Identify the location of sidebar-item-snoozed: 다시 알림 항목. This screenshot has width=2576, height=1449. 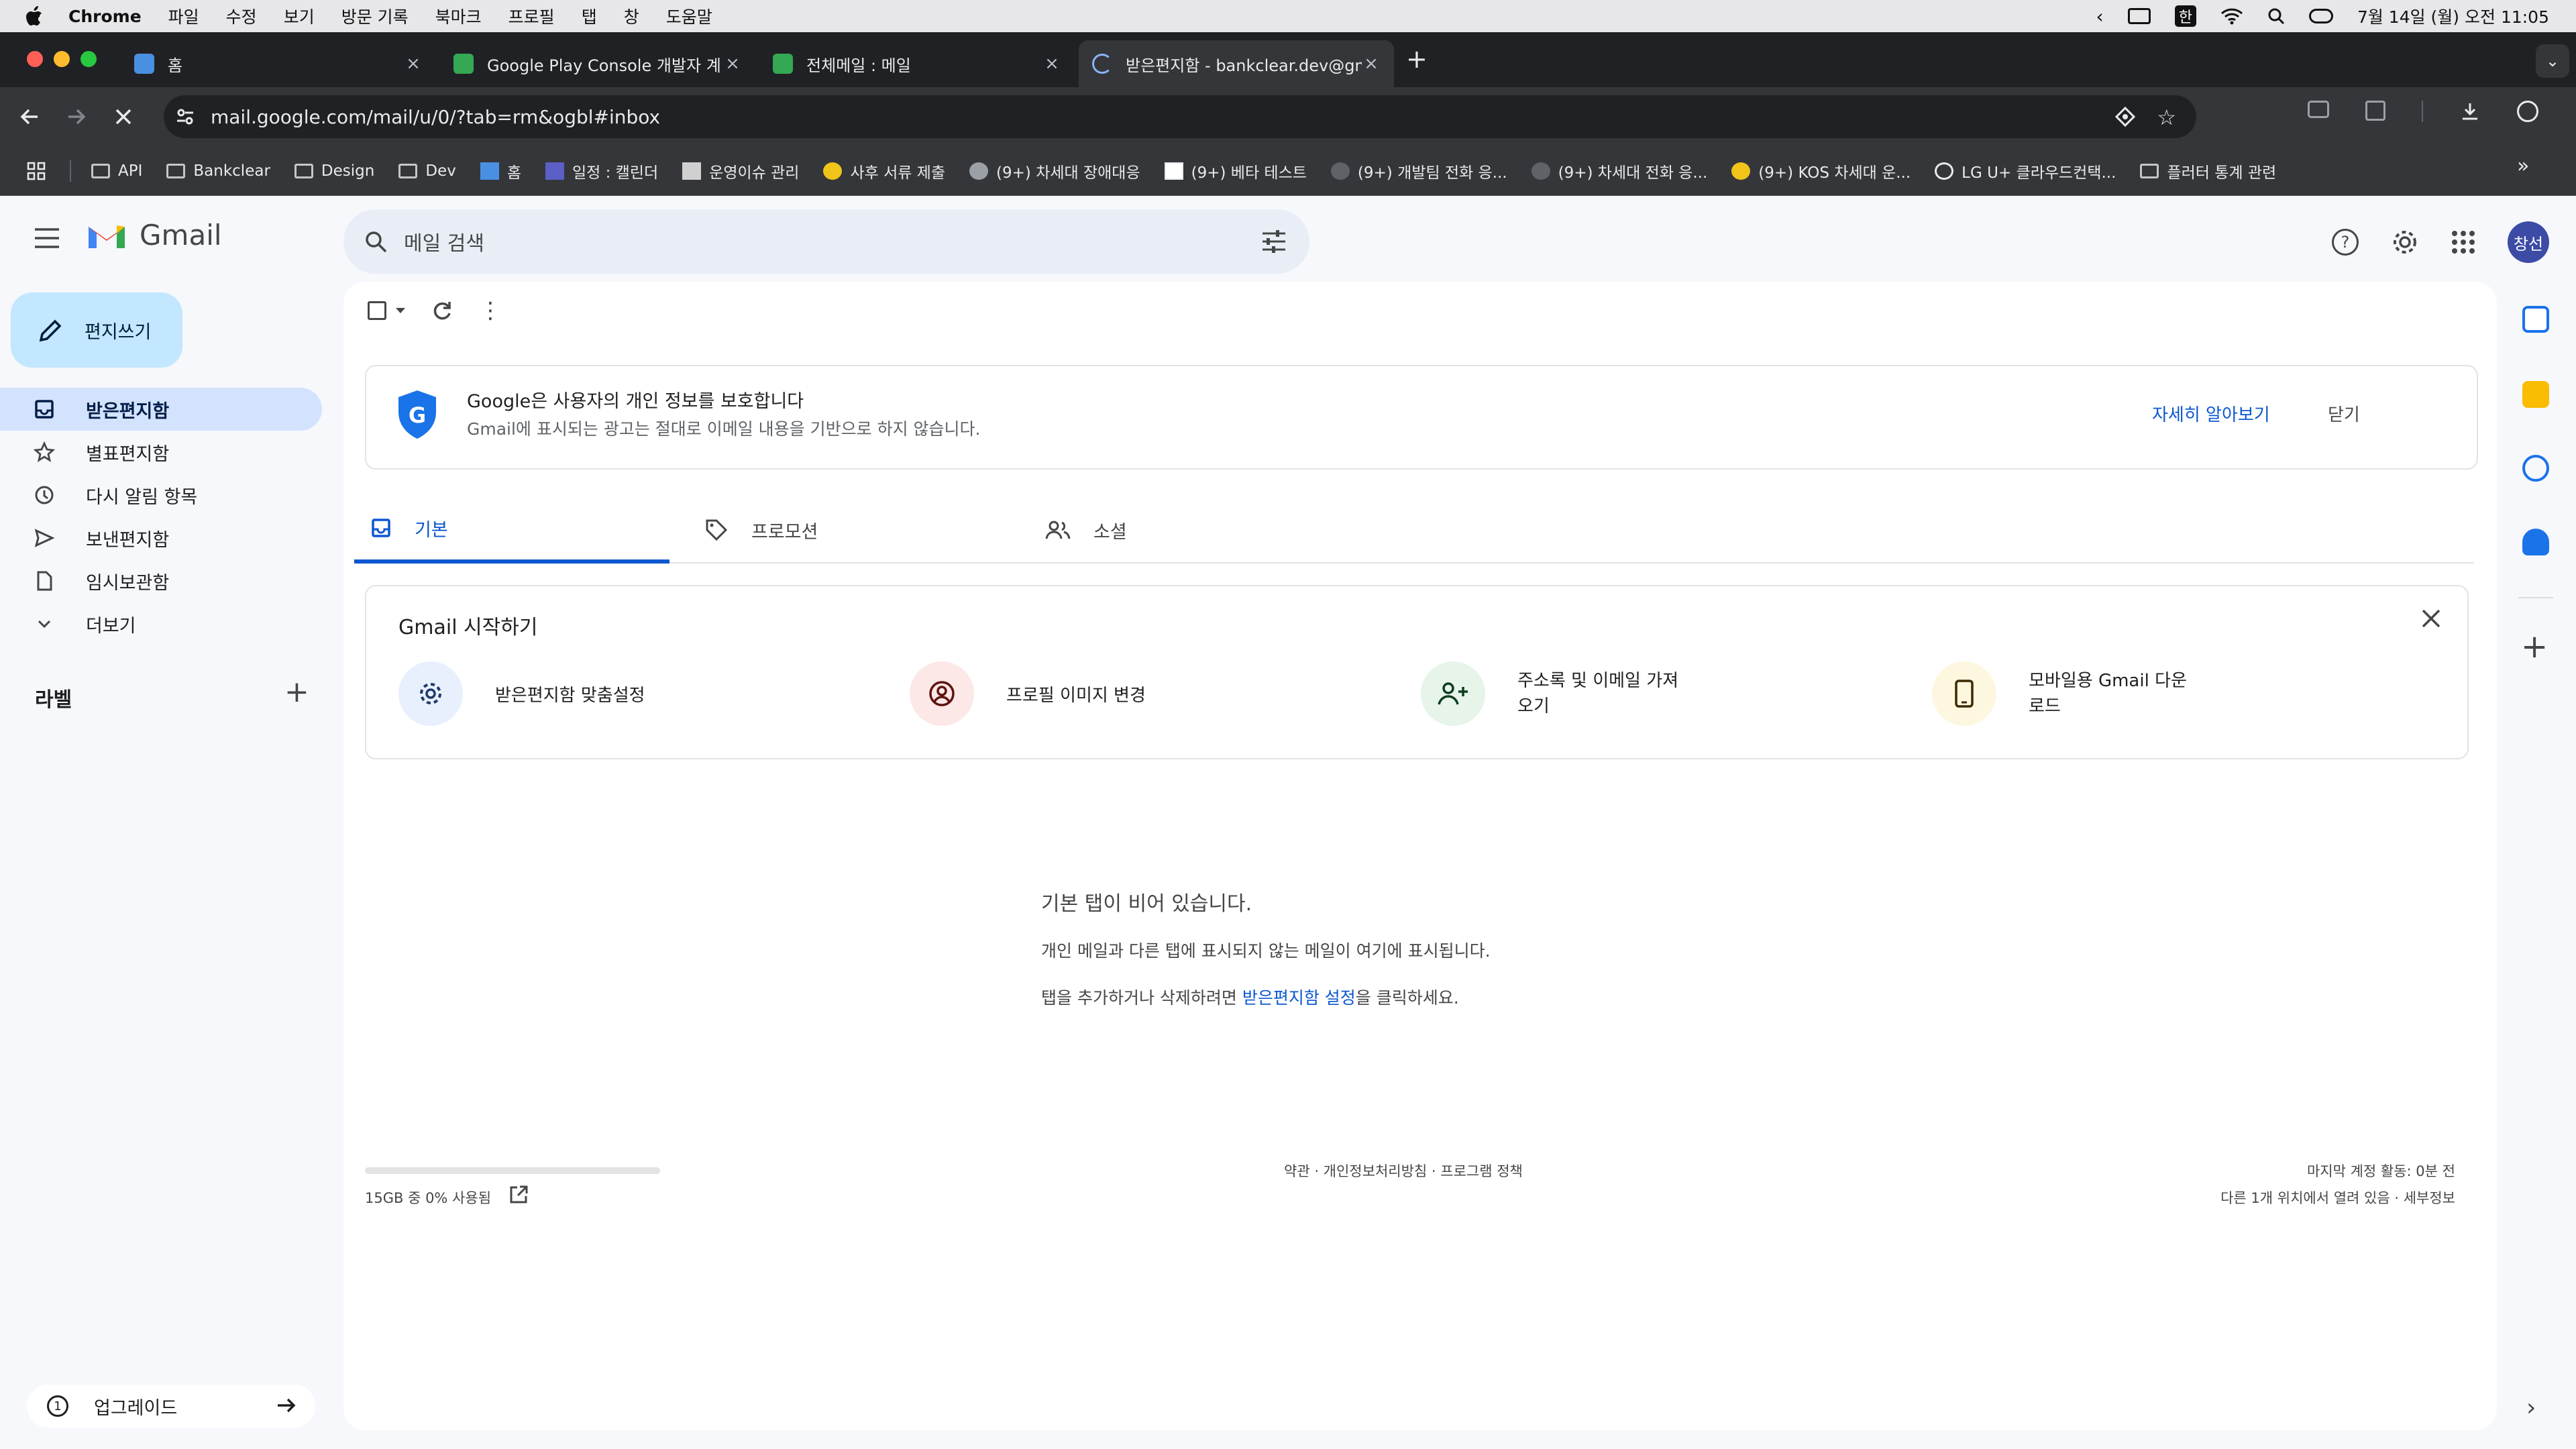
(161, 495).